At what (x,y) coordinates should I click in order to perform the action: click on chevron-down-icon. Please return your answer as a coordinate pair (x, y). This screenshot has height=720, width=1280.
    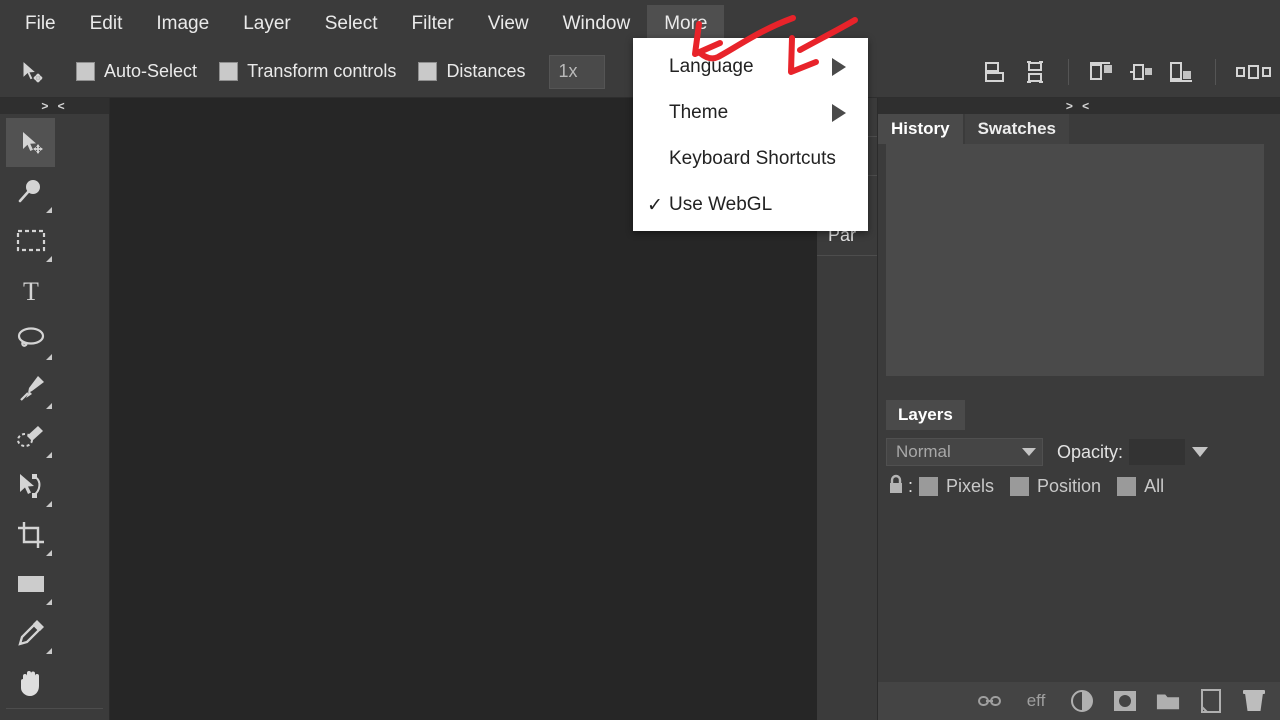
    Looking at the image, I should click on (1029, 452).